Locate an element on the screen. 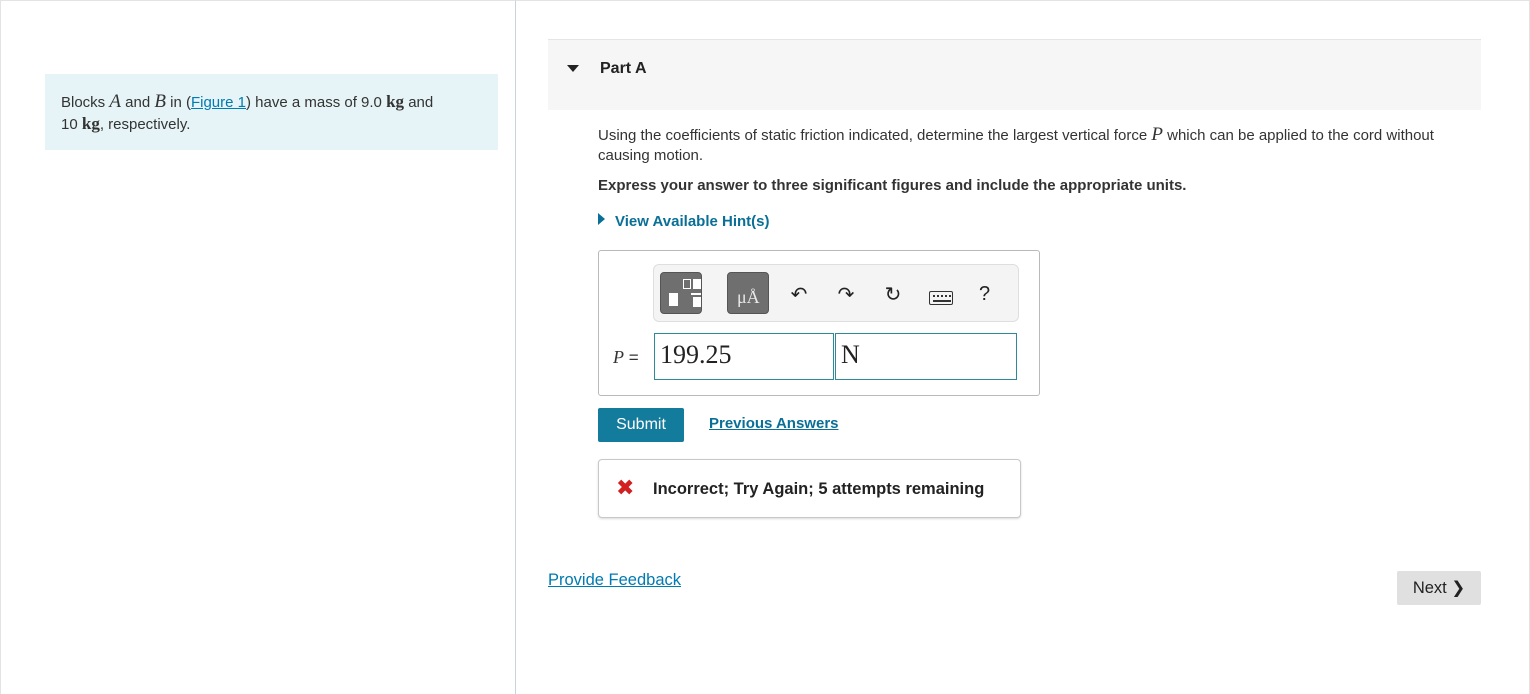 This screenshot has width=1530, height=694. view-hints-toggle: View Available Hint(s) is located at coordinates (684, 221).